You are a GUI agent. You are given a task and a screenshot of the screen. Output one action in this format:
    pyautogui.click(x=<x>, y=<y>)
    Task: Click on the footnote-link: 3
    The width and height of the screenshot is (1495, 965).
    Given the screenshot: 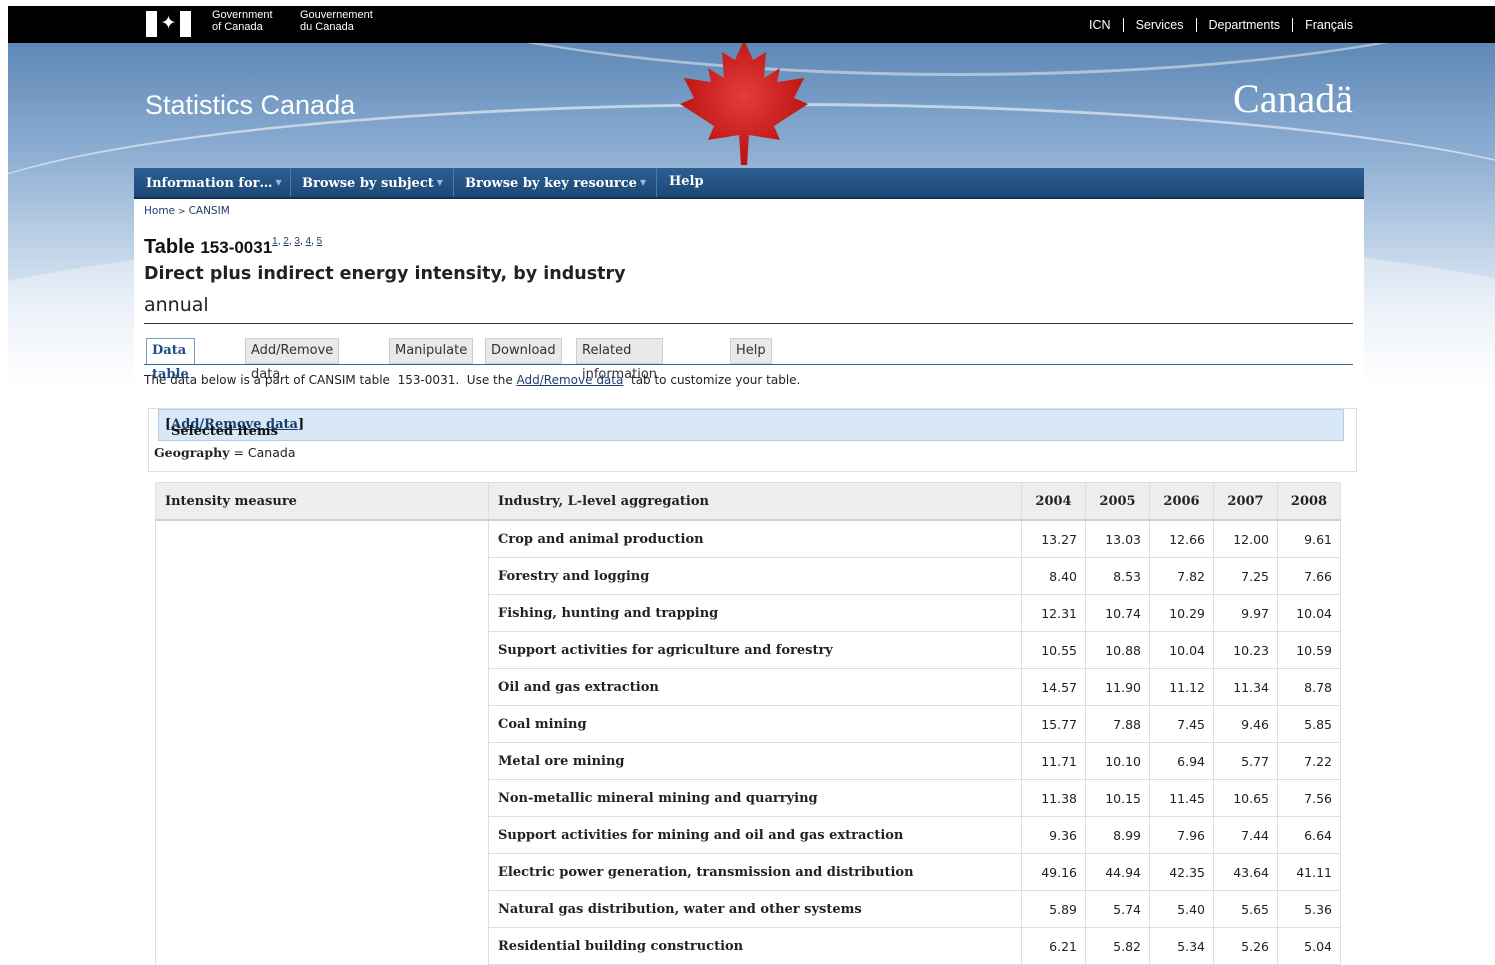 What is the action you would take?
    pyautogui.click(x=297, y=241)
    